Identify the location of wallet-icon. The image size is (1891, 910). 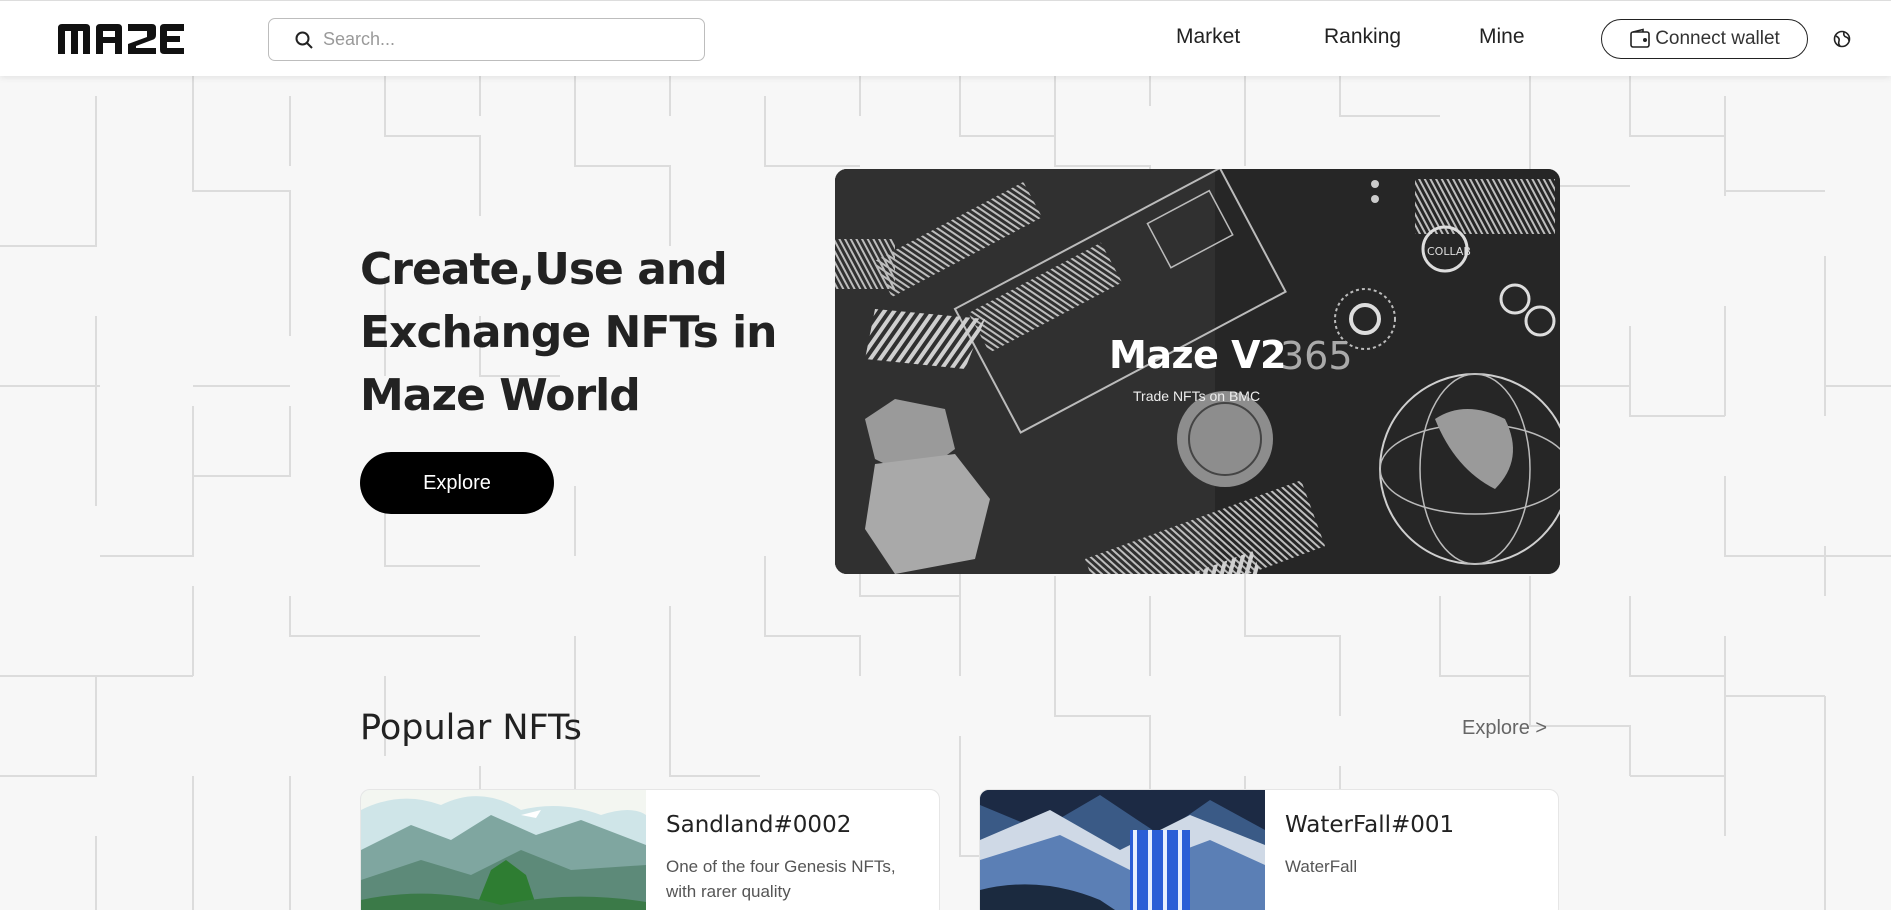
(1640, 38).